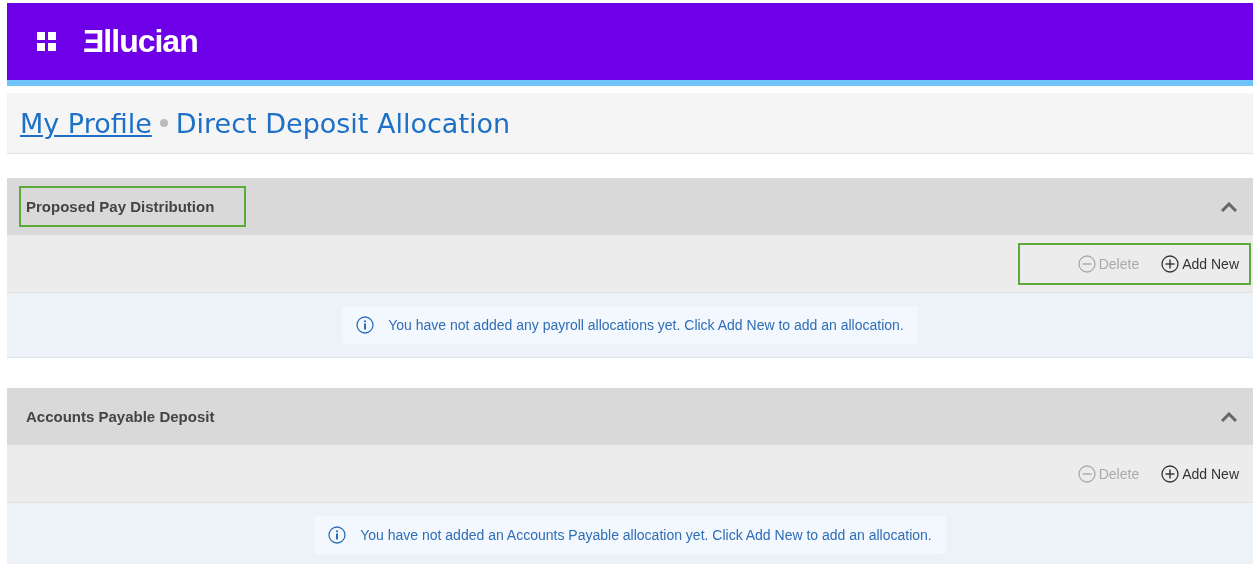 The height and width of the screenshot is (564, 1253). I want to click on notice-text: You have not added any payroll allocations yet. Click Add New to add an allocation., so click(646, 325).